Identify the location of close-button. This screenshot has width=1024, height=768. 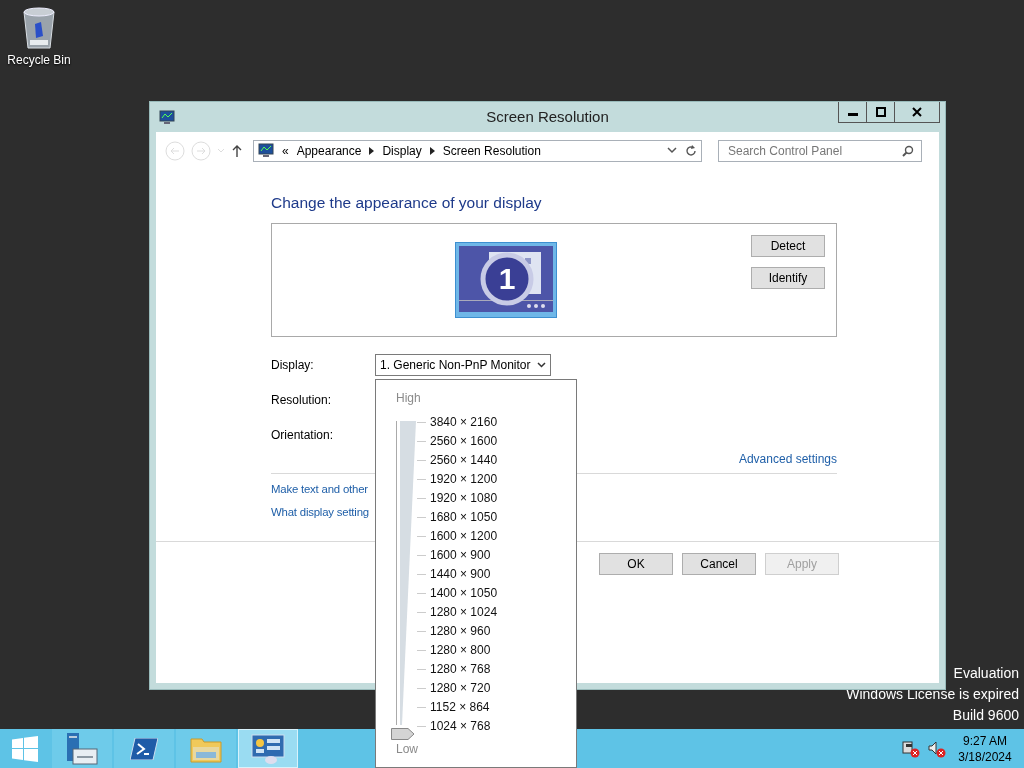
(917, 112).